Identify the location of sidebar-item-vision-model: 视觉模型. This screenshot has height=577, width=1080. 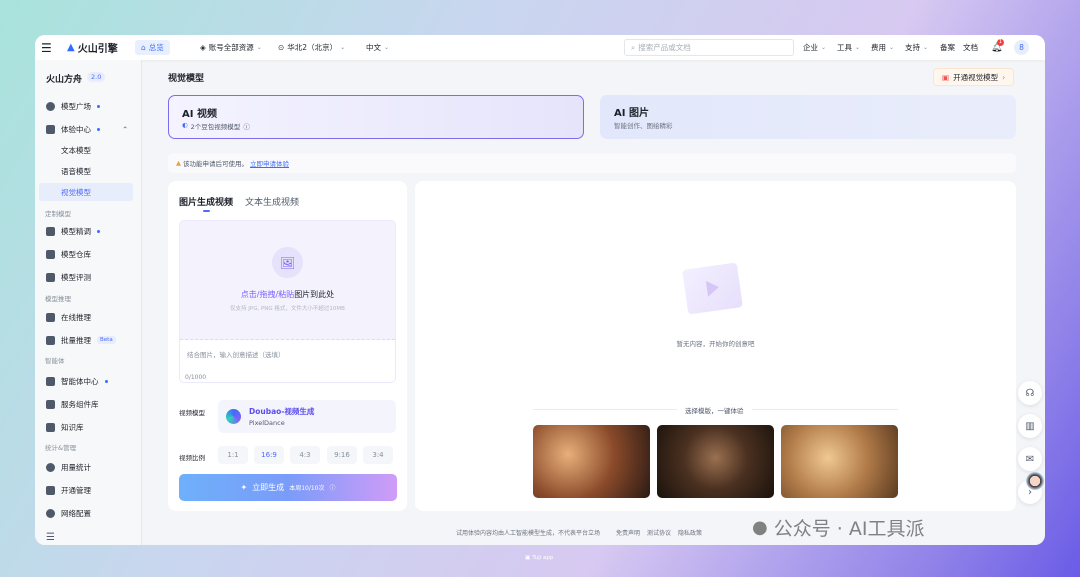
(86, 192).